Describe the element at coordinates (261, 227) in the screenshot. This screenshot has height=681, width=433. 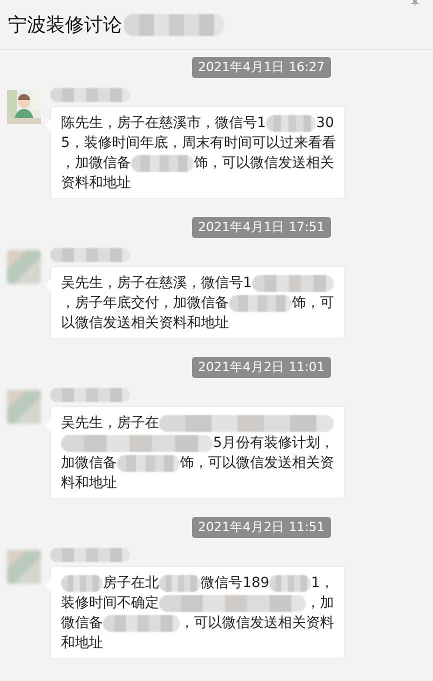
I see `timestamp: 2021年4月1日 17:51` at that location.